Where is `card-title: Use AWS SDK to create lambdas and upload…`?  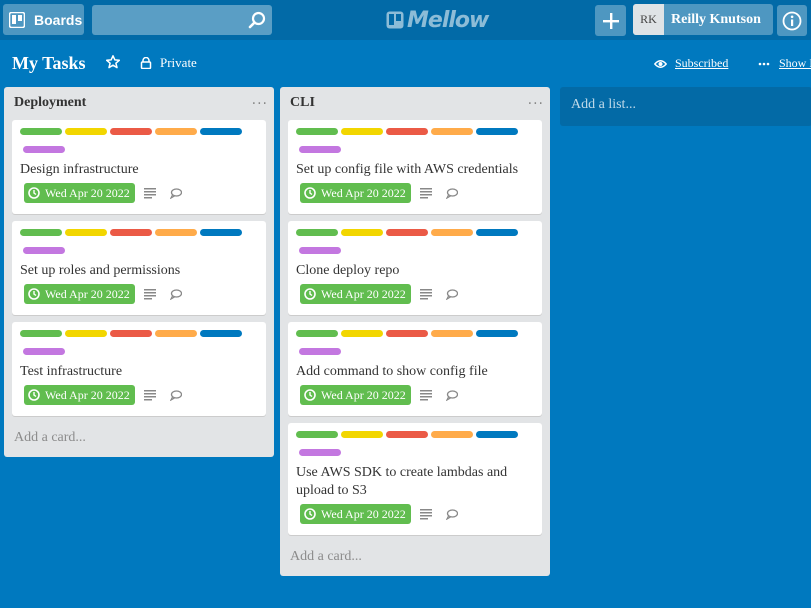 card-title: Use AWS SDK to create lambdas and upload… is located at coordinates (402, 481).